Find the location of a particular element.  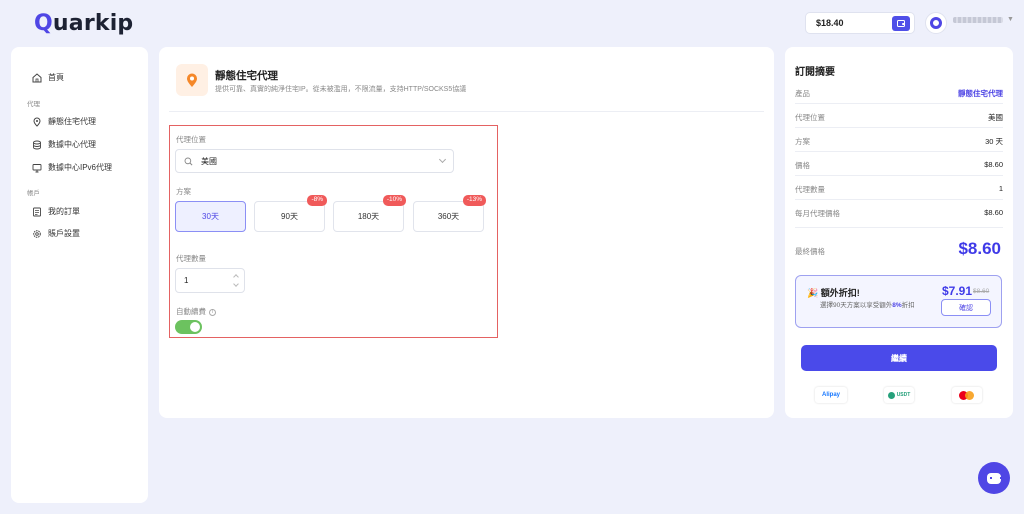

chat-icon is located at coordinates (994, 478).